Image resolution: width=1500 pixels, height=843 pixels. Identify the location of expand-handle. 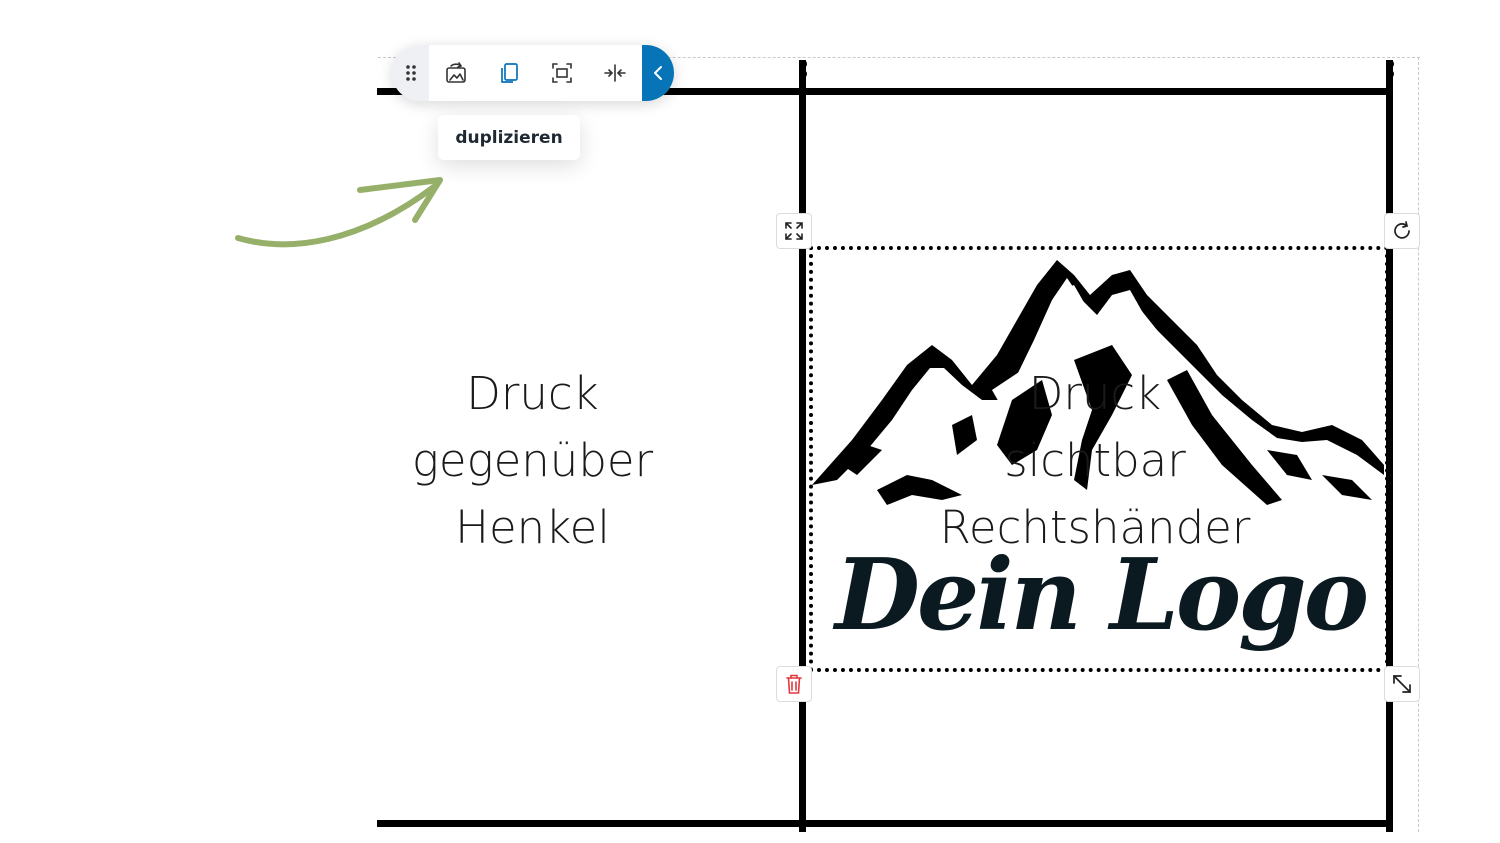
(794, 231).